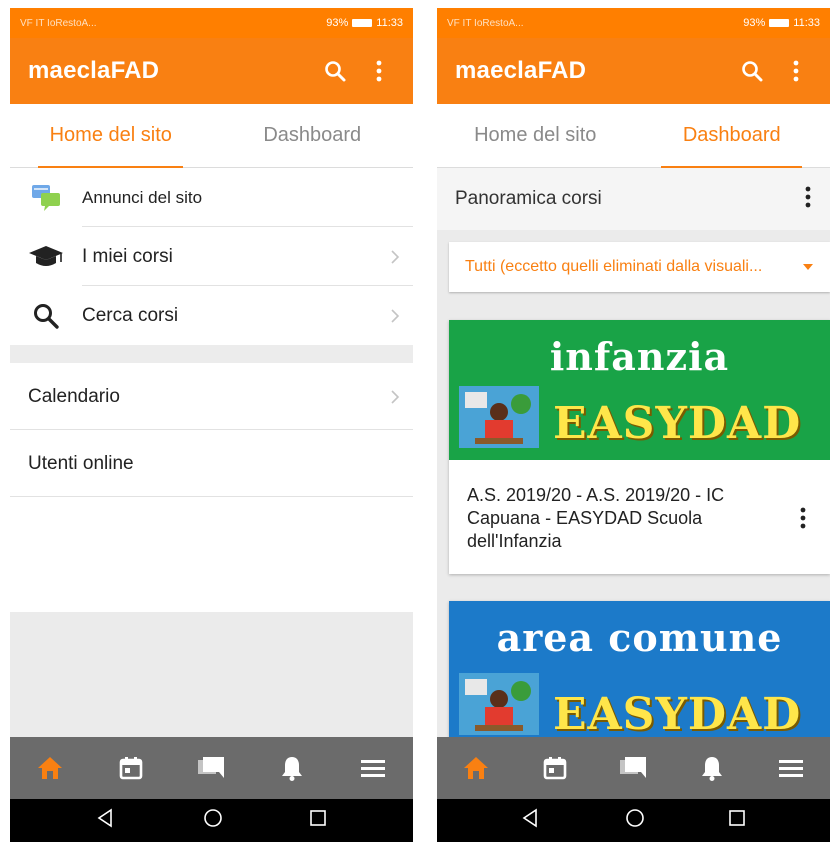 The height and width of the screenshot is (842, 830). I want to click on course-overview-header: Panoramica corsi, so click(633, 199).